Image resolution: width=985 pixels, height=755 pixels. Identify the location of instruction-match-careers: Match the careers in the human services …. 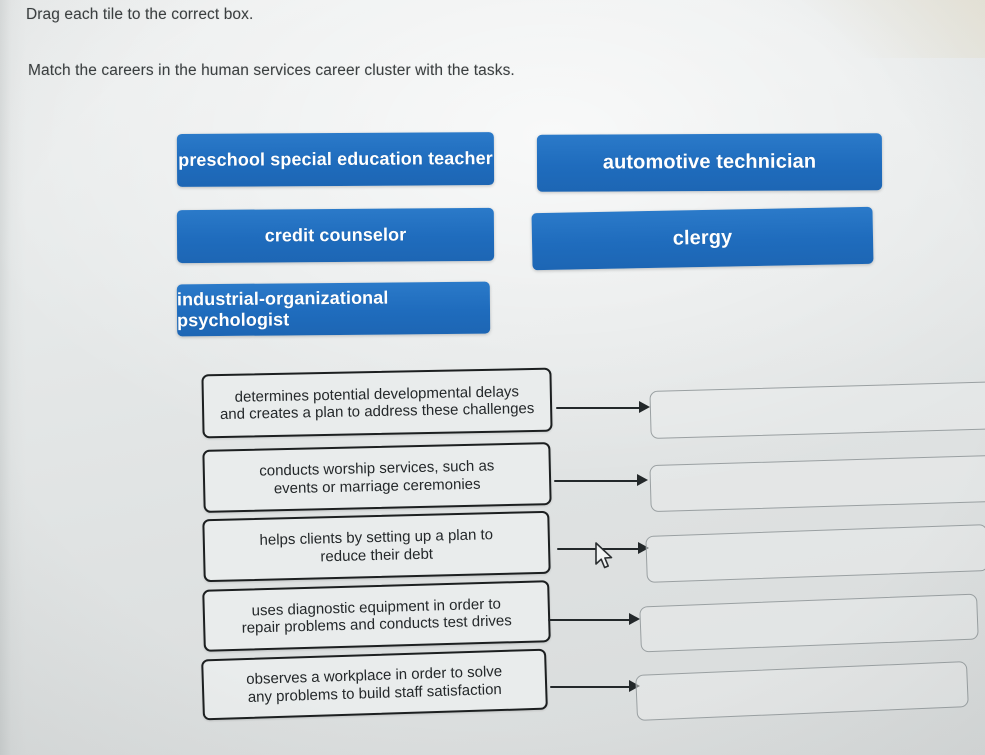
(271, 70).